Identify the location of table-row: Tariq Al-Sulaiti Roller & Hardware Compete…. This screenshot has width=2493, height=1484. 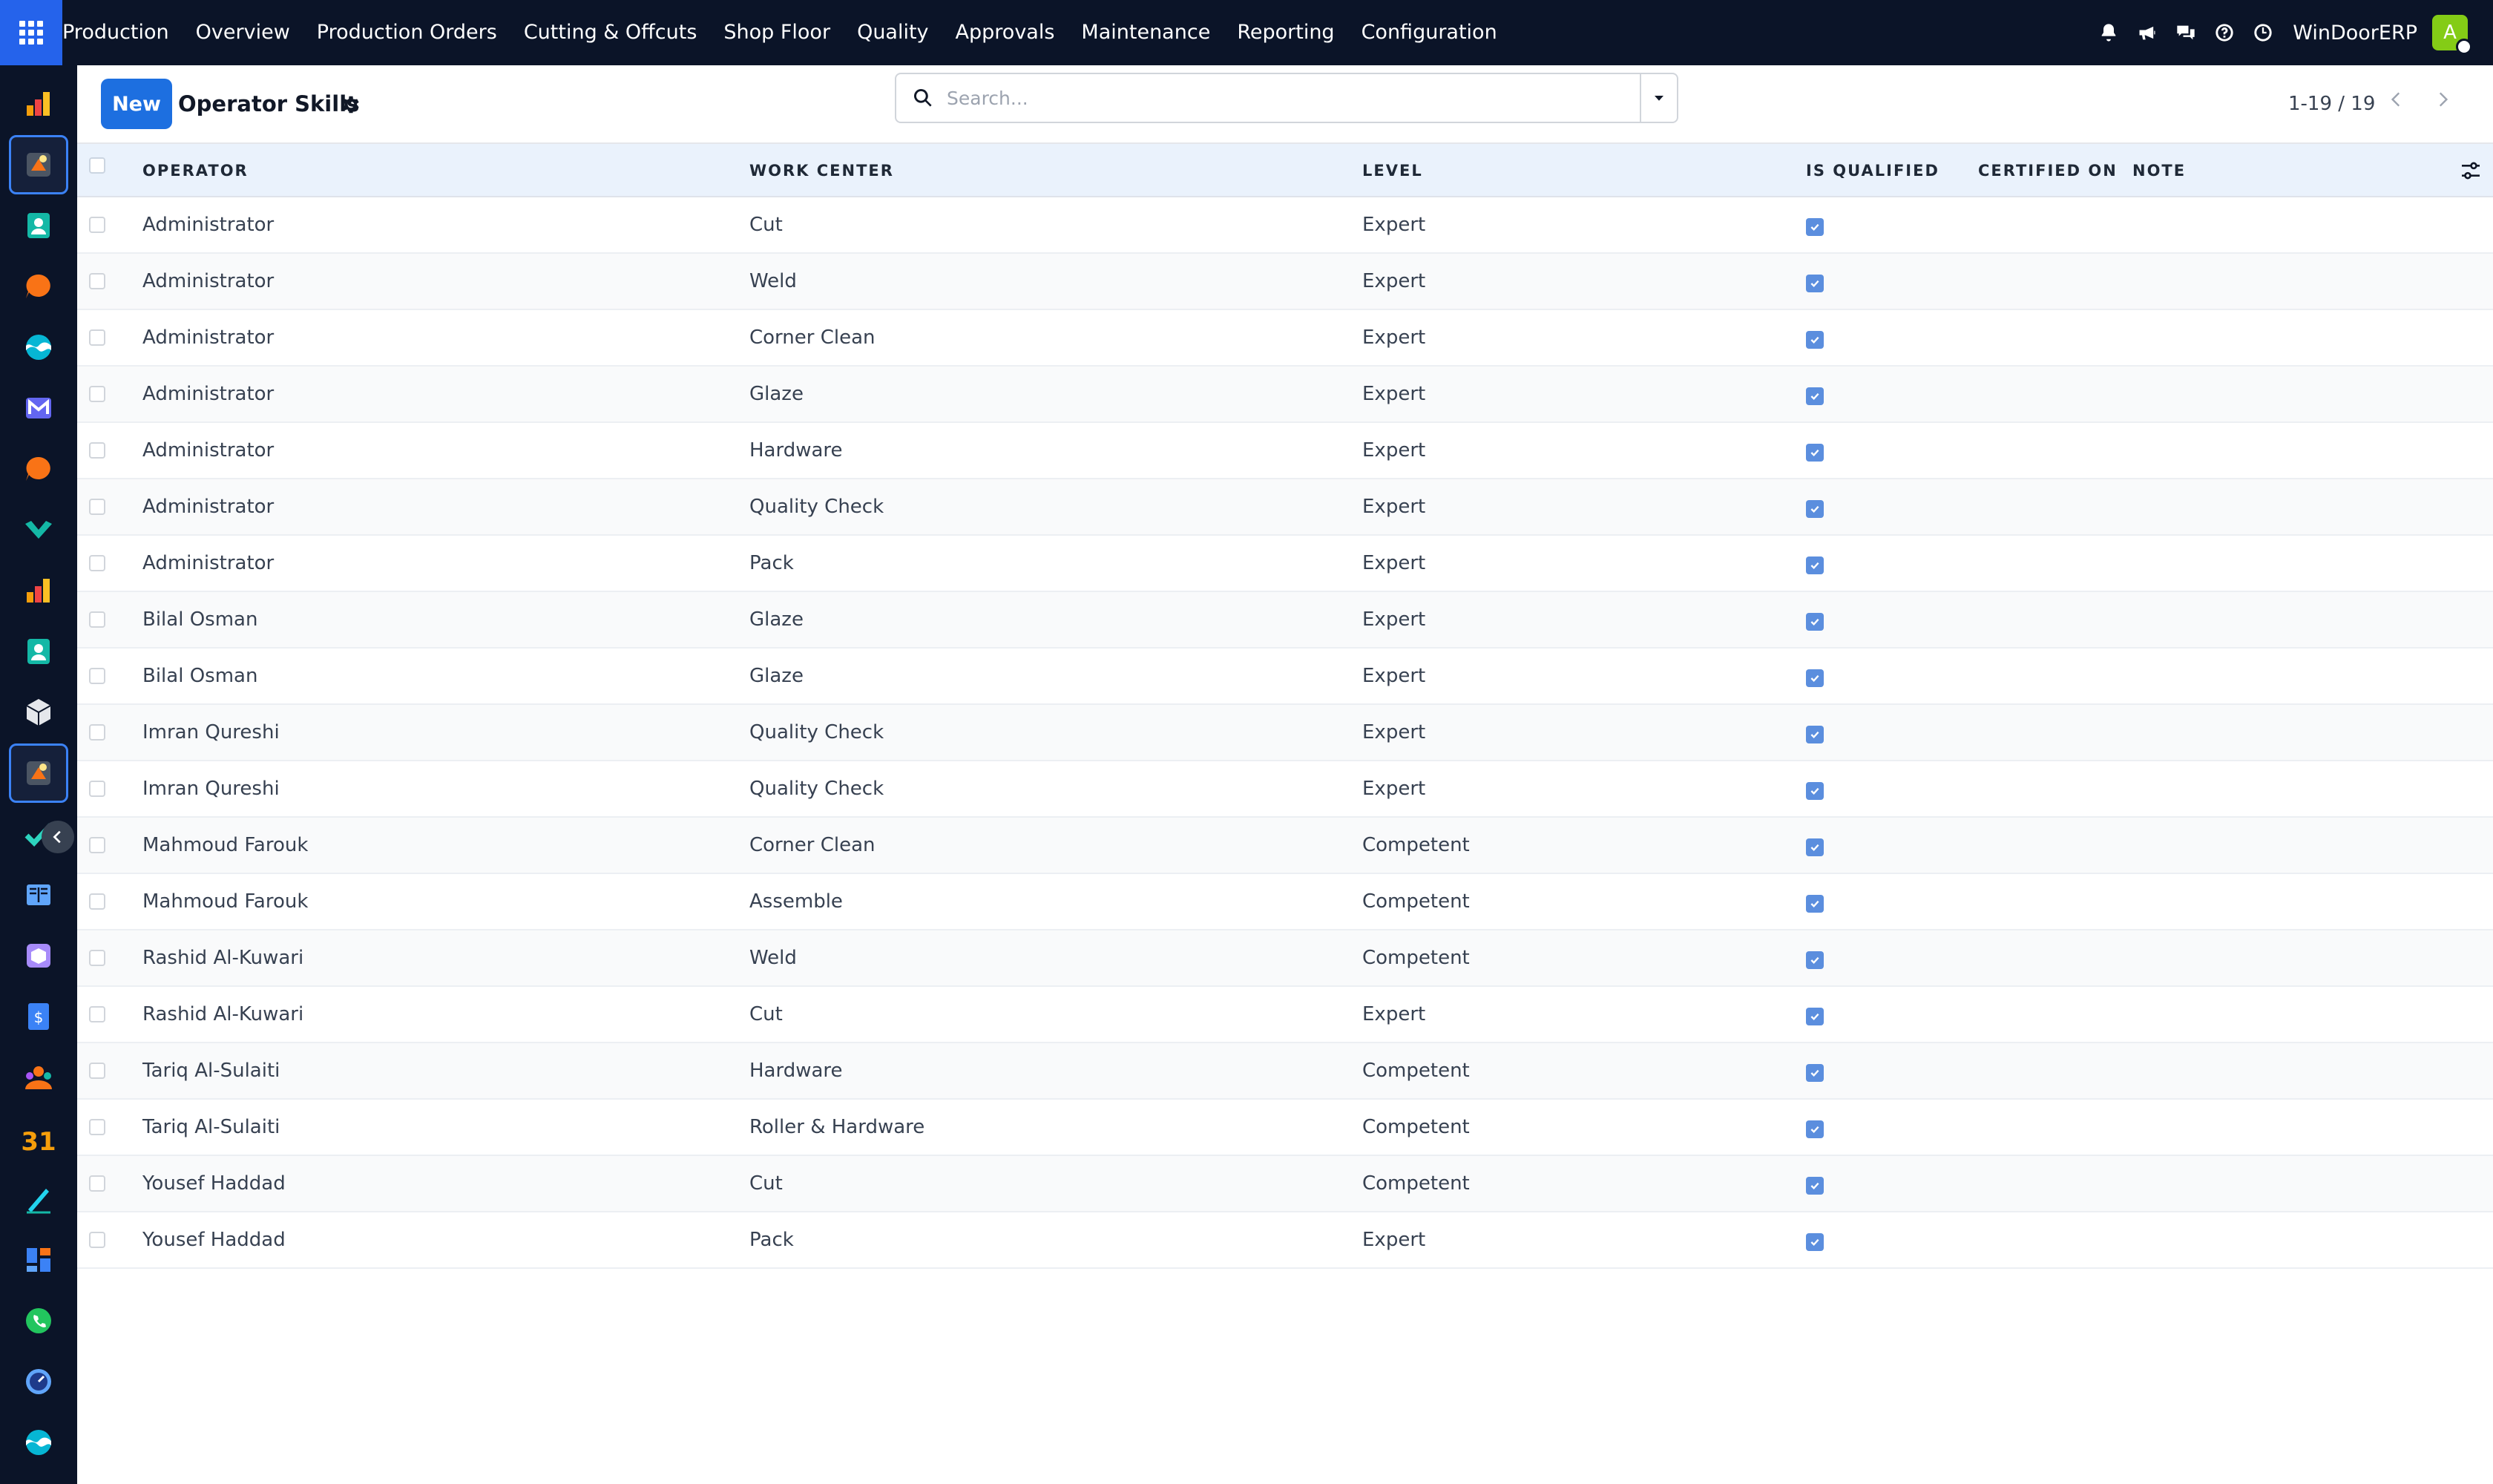
(1285, 1128).